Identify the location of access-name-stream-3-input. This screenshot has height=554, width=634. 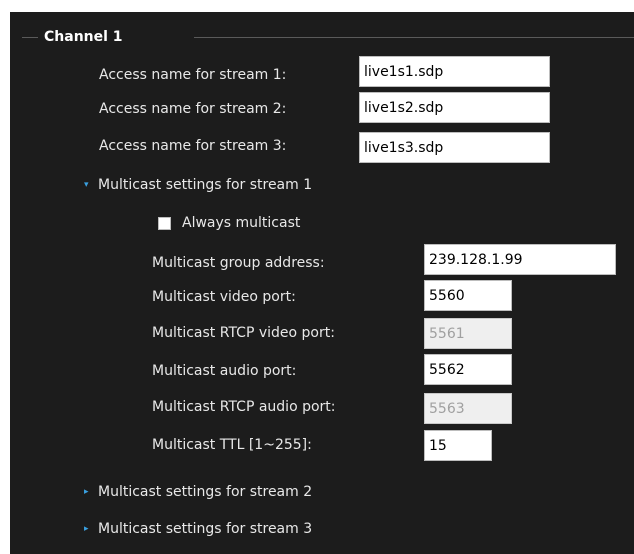
(454, 147).